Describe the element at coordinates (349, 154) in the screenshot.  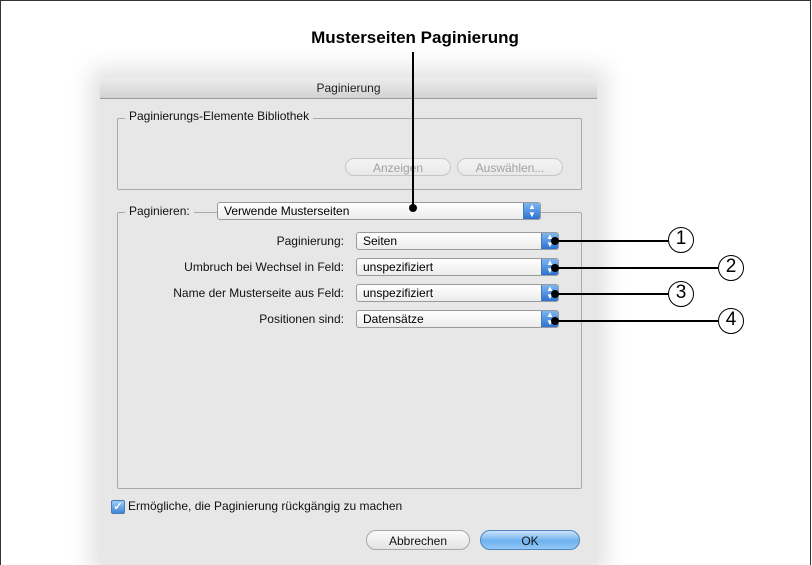
I see `library-group` at that location.